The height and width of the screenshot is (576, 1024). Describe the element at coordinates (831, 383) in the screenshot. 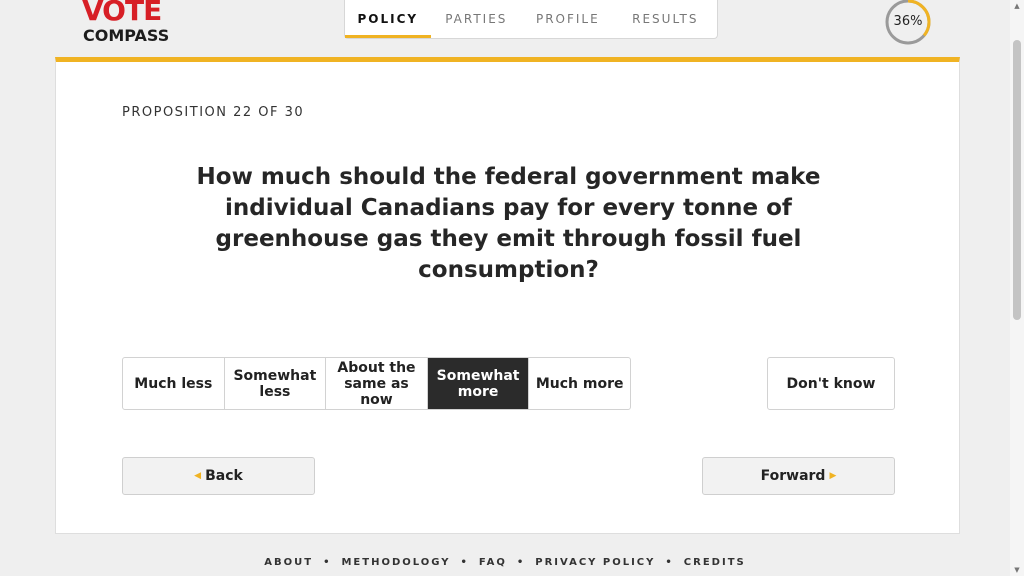

I see `dont-know-button: Don't know` at that location.